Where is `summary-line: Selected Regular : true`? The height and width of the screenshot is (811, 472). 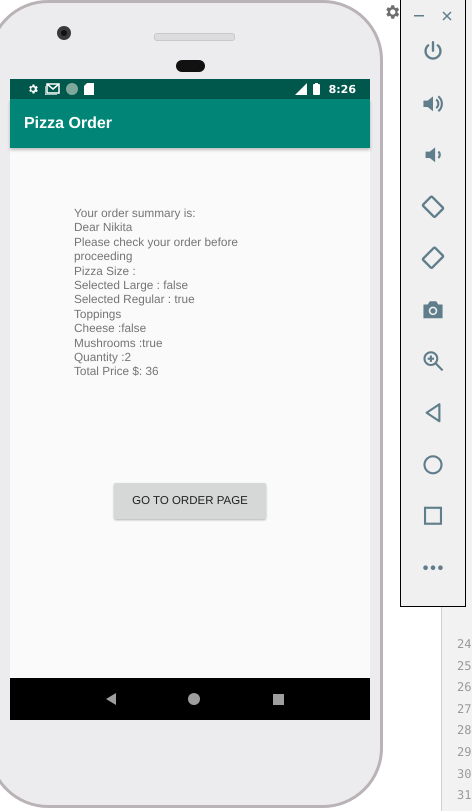 summary-line: Selected Regular : true is located at coordinates (135, 299).